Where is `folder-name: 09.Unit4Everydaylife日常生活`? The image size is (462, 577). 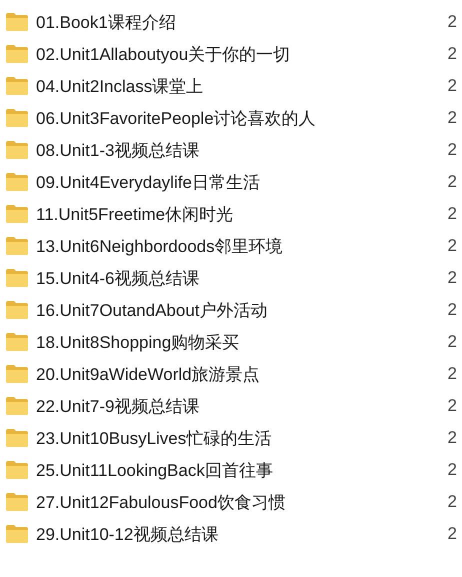
folder-name: 09.Unit4Everydaylife日常生活 is located at coordinates (242, 182).